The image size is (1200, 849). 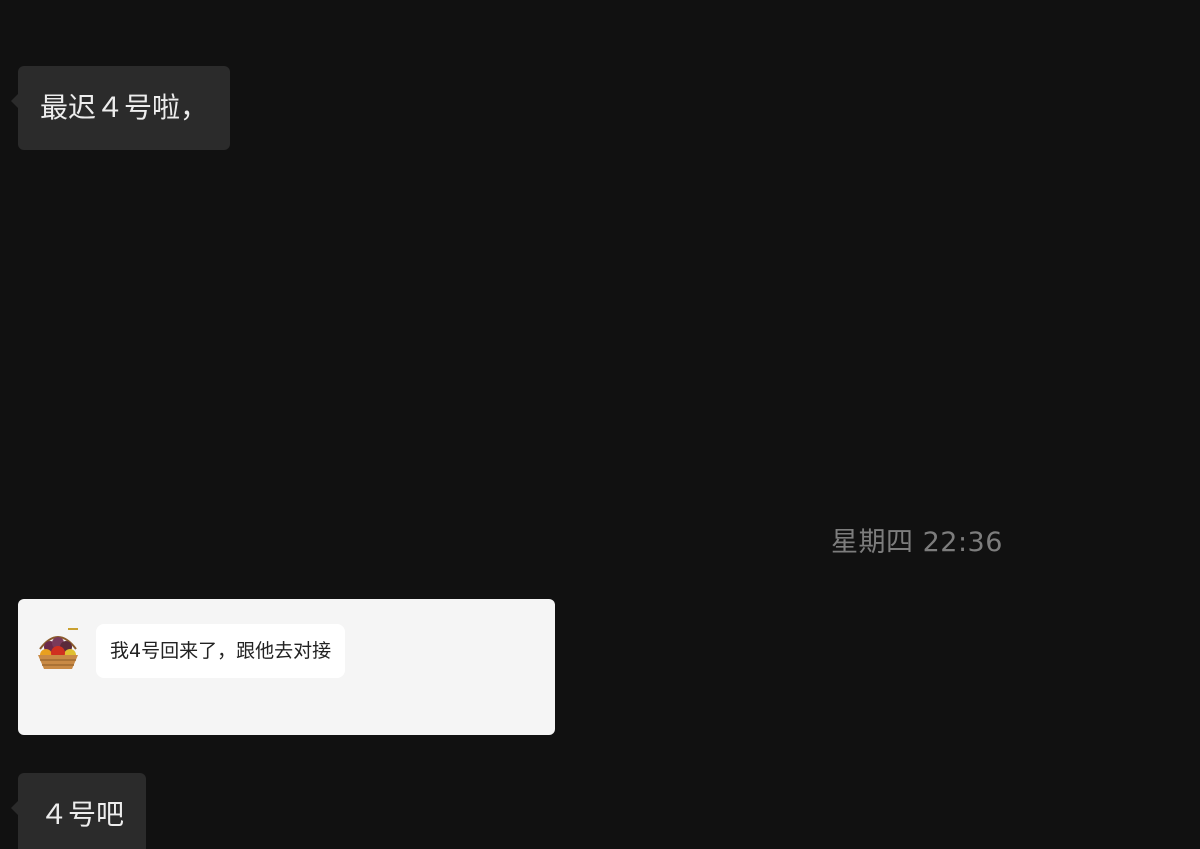 I want to click on message-text: ４号吧, so click(x=82, y=814).